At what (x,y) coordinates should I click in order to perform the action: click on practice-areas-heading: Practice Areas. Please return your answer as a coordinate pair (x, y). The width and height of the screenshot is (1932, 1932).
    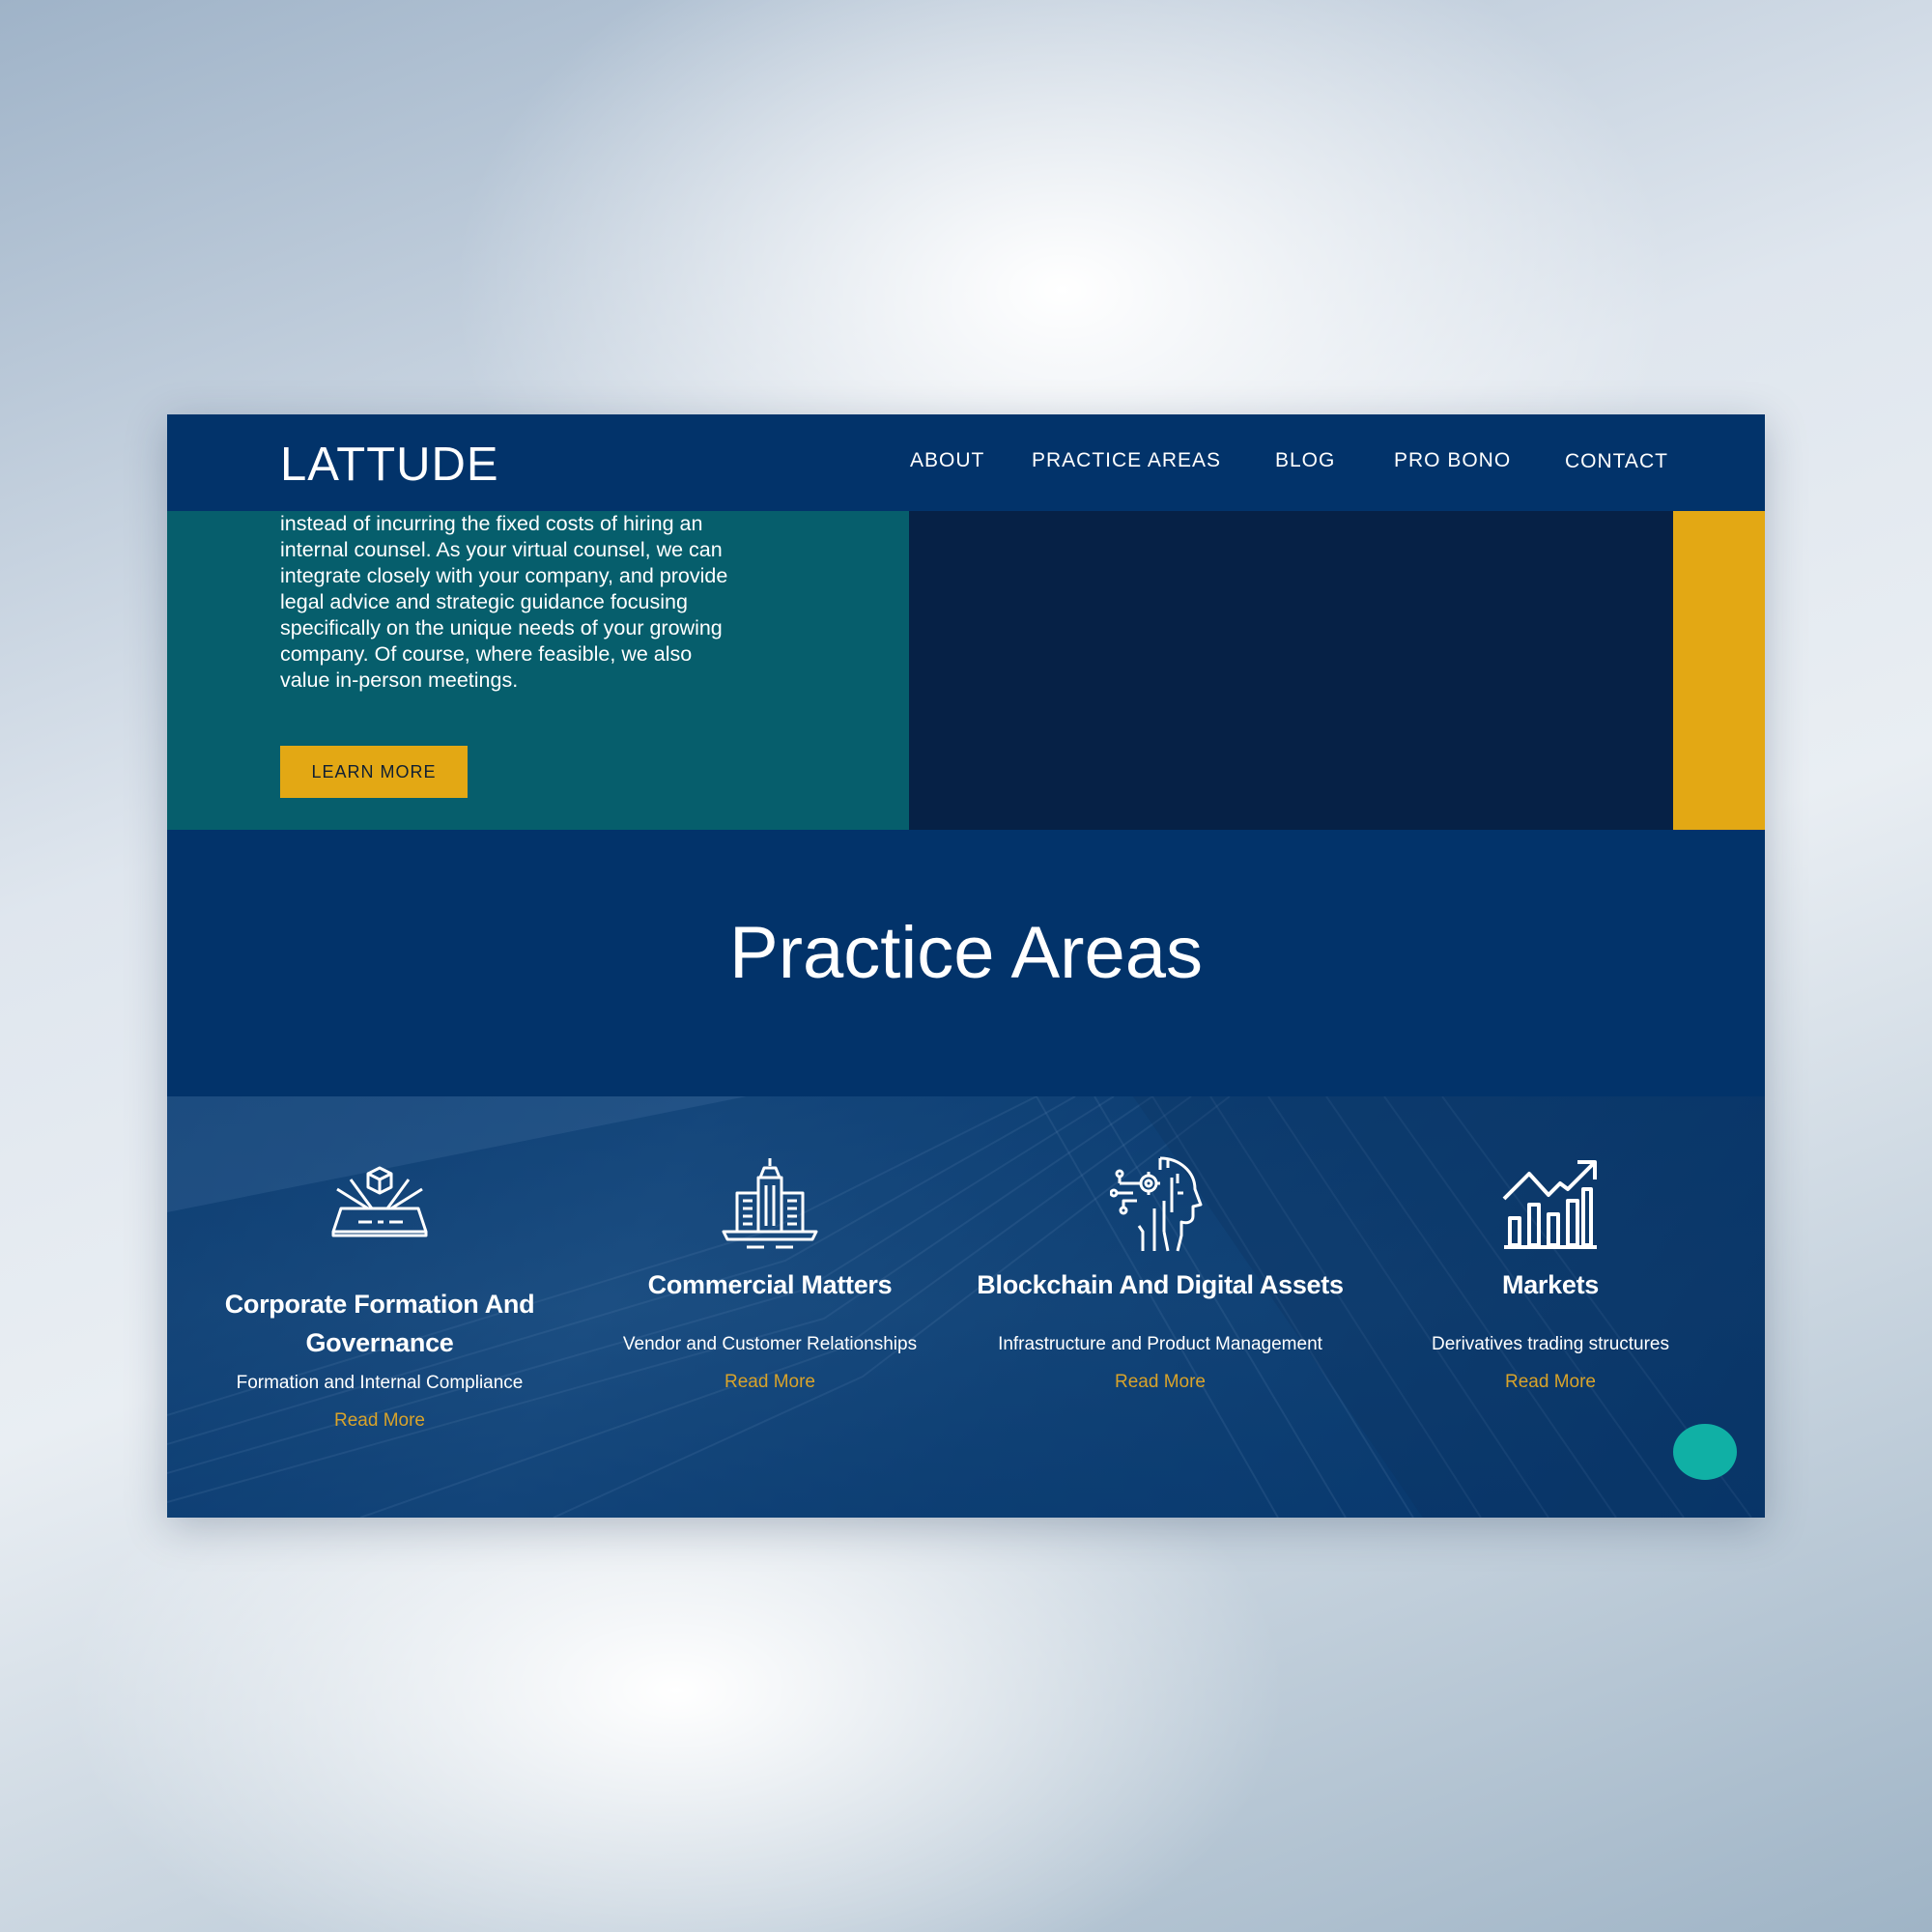
    Looking at the image, I should click on (966, 953).